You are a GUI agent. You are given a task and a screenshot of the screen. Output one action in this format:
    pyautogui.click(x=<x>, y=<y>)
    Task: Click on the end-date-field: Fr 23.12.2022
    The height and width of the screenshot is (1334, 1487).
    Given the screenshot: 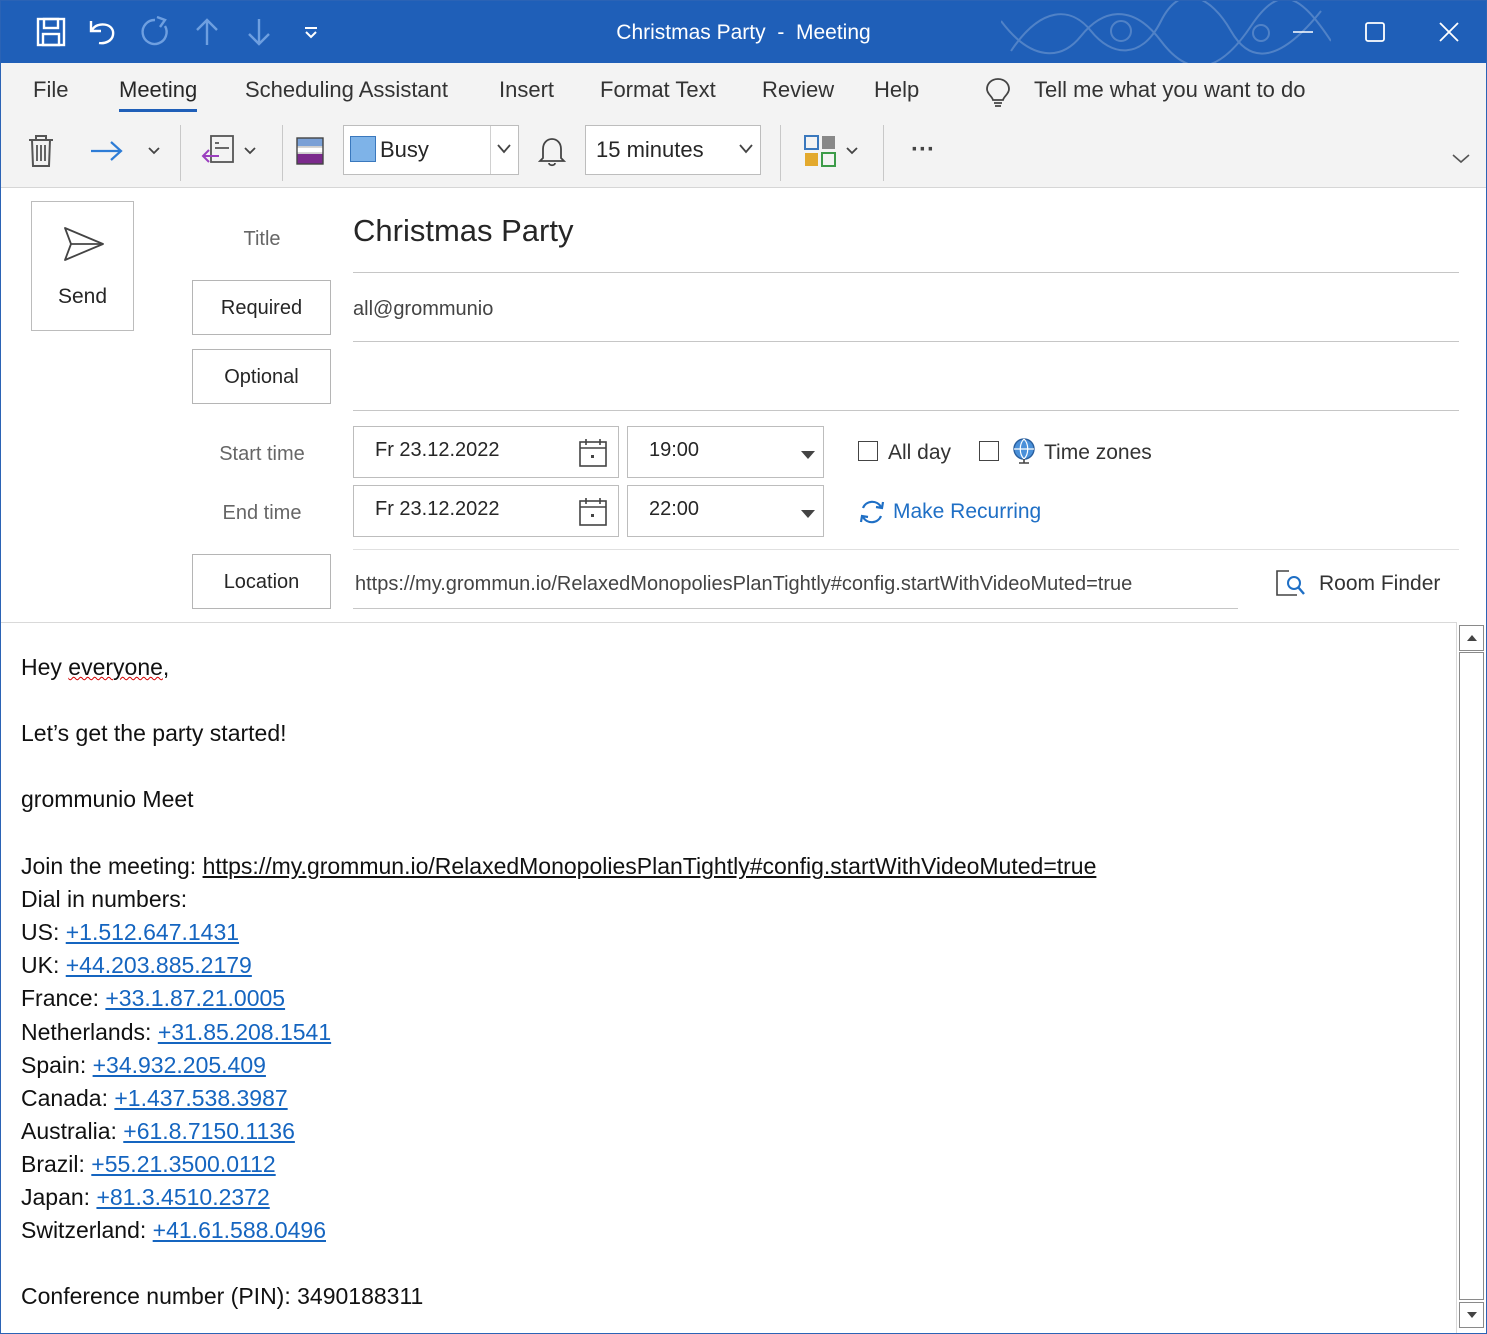 What is the action you would take?
    pyautogui.click(x=486, y=511)
    